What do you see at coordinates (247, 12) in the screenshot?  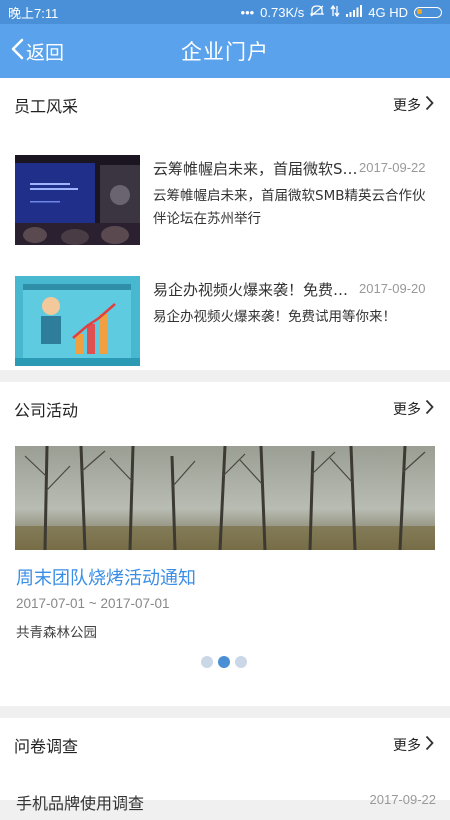 I see `more-dots-icon: •••` at bounding box center [247, 12].